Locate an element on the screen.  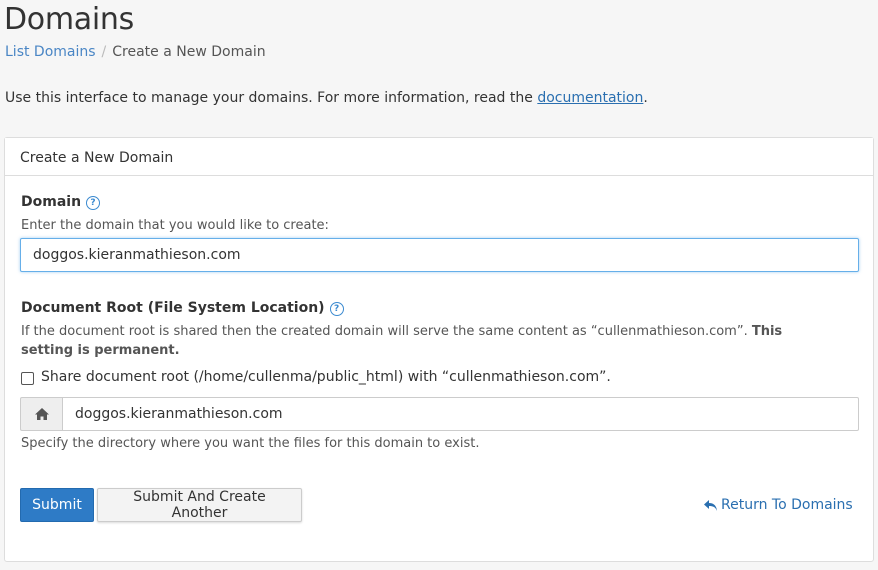
docroot-input is located at coordinates (460, 414).